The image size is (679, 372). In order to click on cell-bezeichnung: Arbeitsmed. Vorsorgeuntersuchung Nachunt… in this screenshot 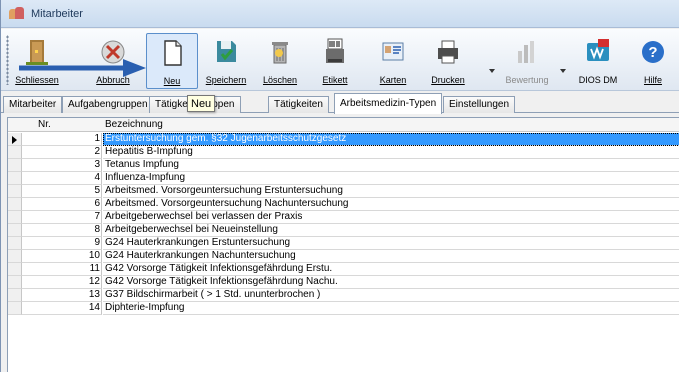, I will do `click(391, 204)`.